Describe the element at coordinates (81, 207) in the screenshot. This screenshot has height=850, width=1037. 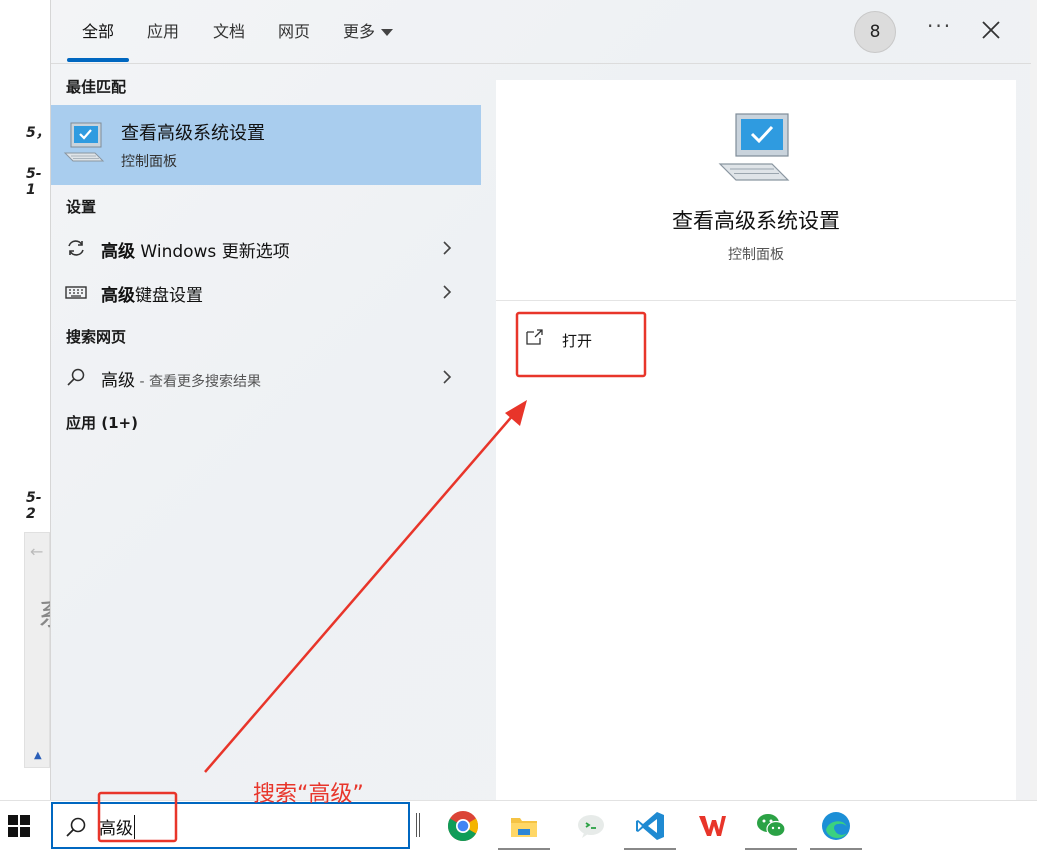
I see `settings-header: 设置` at that location.